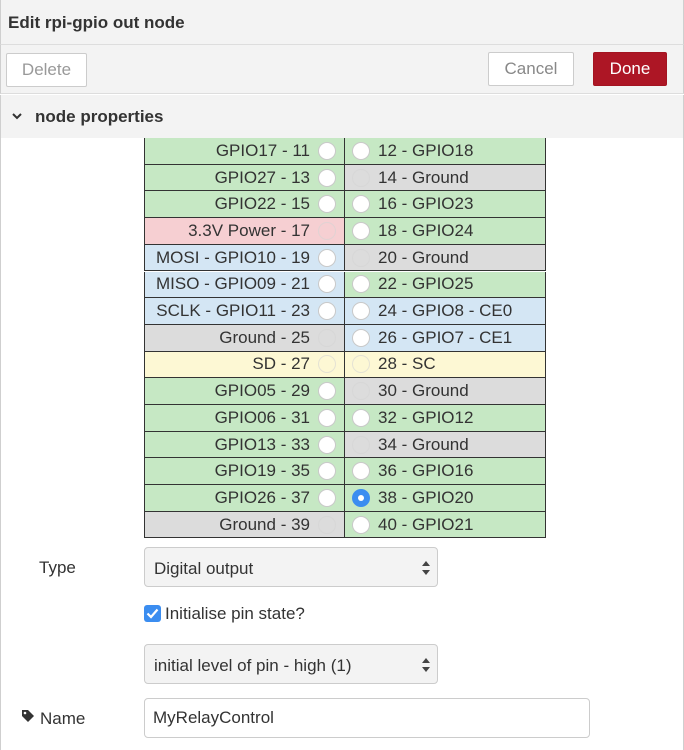 The image size is (684, 750). I want to click on pin-cell-right: 14 - Ground, so click(445, 178).